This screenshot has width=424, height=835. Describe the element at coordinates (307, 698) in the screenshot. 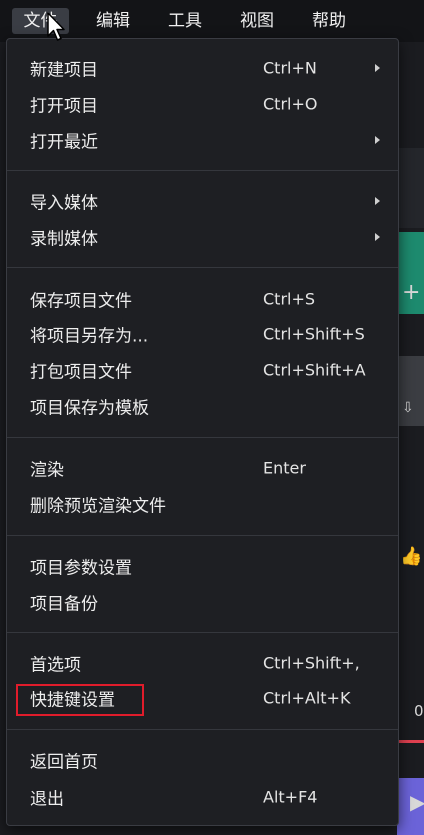

I see `menu-item-shortcut: Ctrl+Alt+K` at that location.